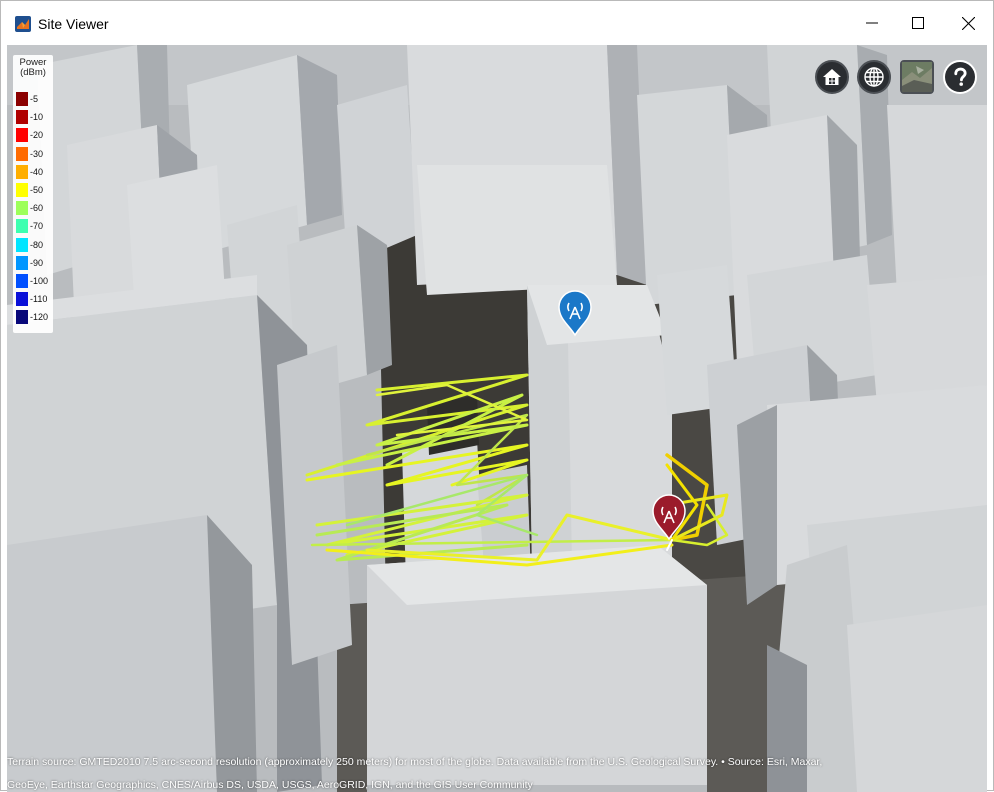 This screenshot has height=792, width=994. What do you see at coordinates (37, 117) in the screenshot?
I see `legend-label: -10` at bounding box center [37, 117].